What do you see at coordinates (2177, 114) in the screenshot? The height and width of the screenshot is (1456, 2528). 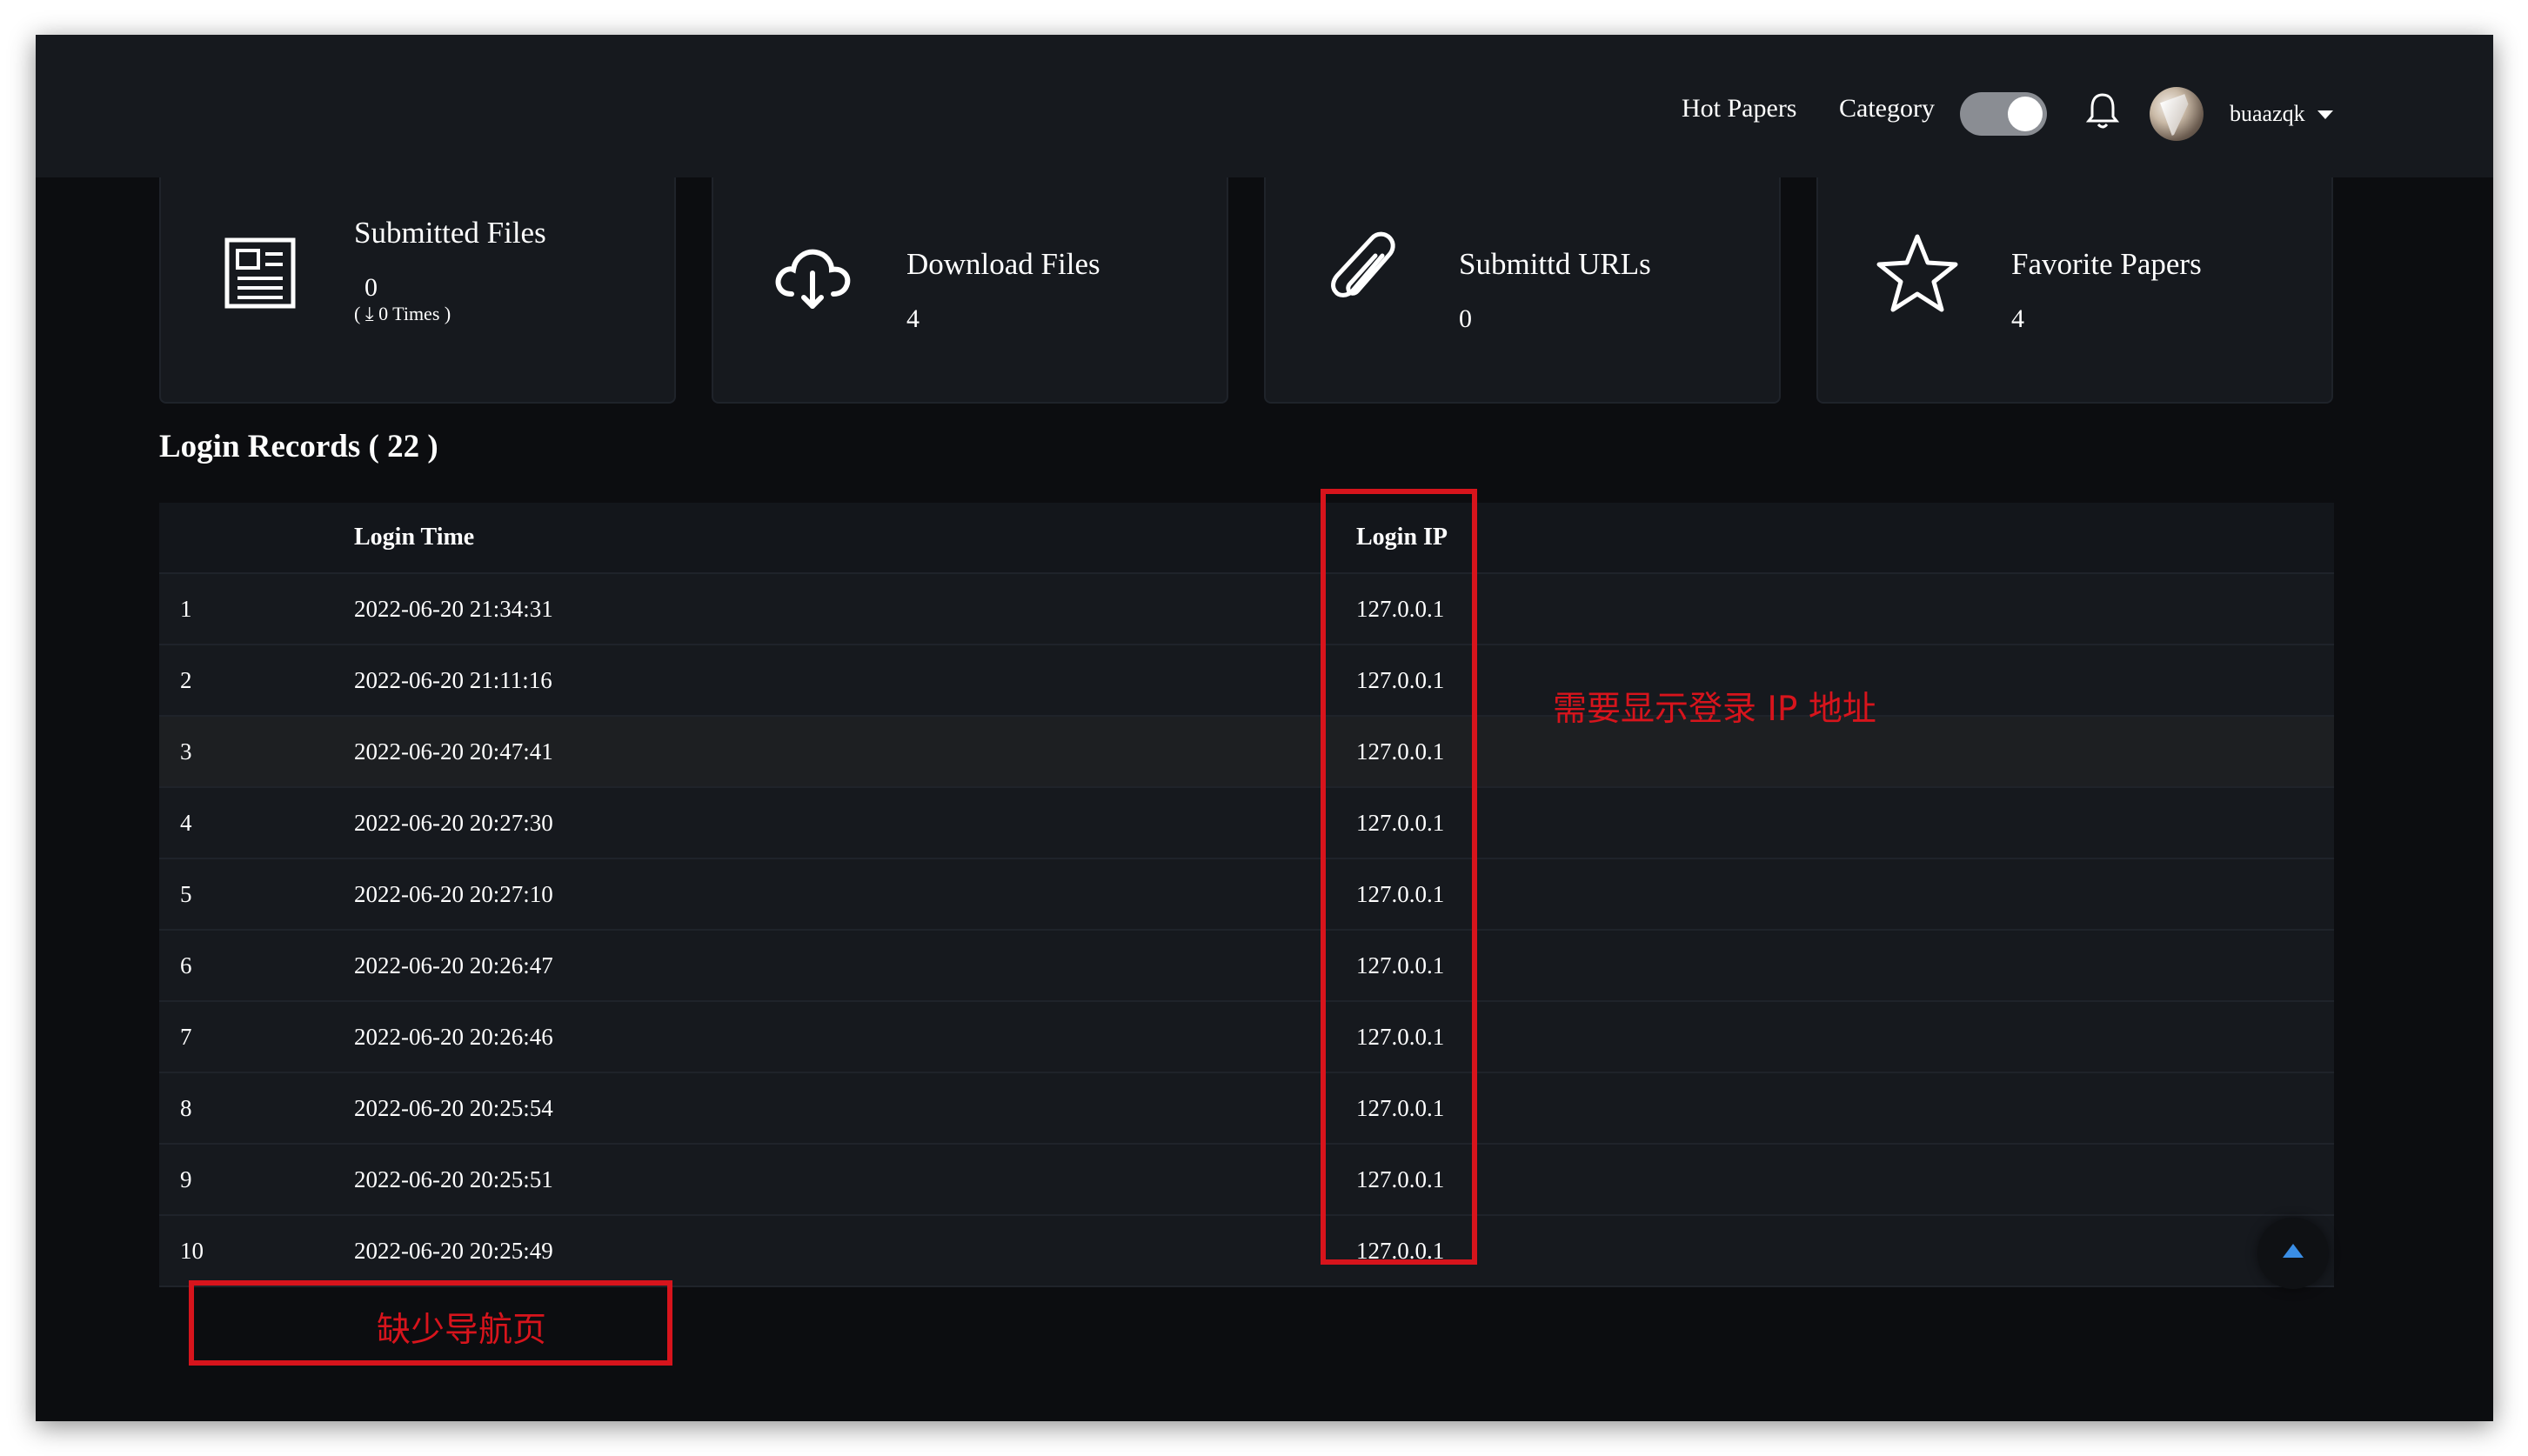 I see `avatar` at bounding box center [2177, 114].